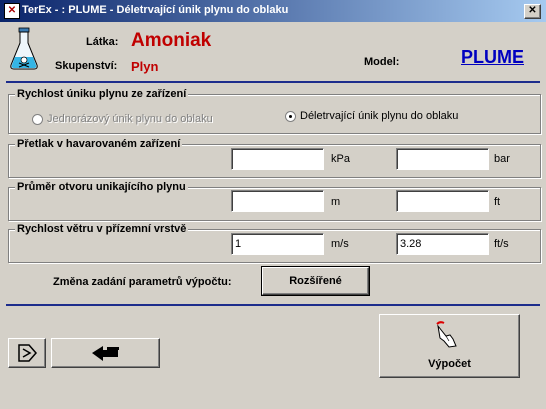 The width and height of the screenshot is (546, 409). Describe the element at coordinates (273, 82) in the screenshot. I see `header-divider` at that location.